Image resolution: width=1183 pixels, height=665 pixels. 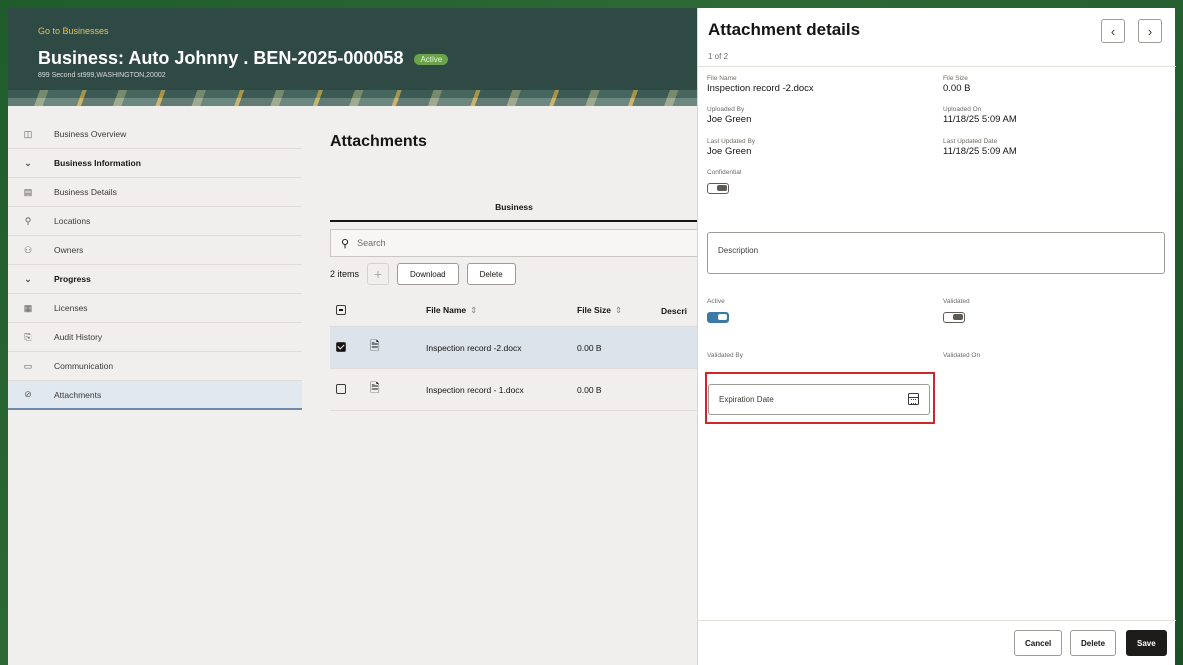 I want to click on sidebar-item-label: Business Details, so click(x=85, y=192).